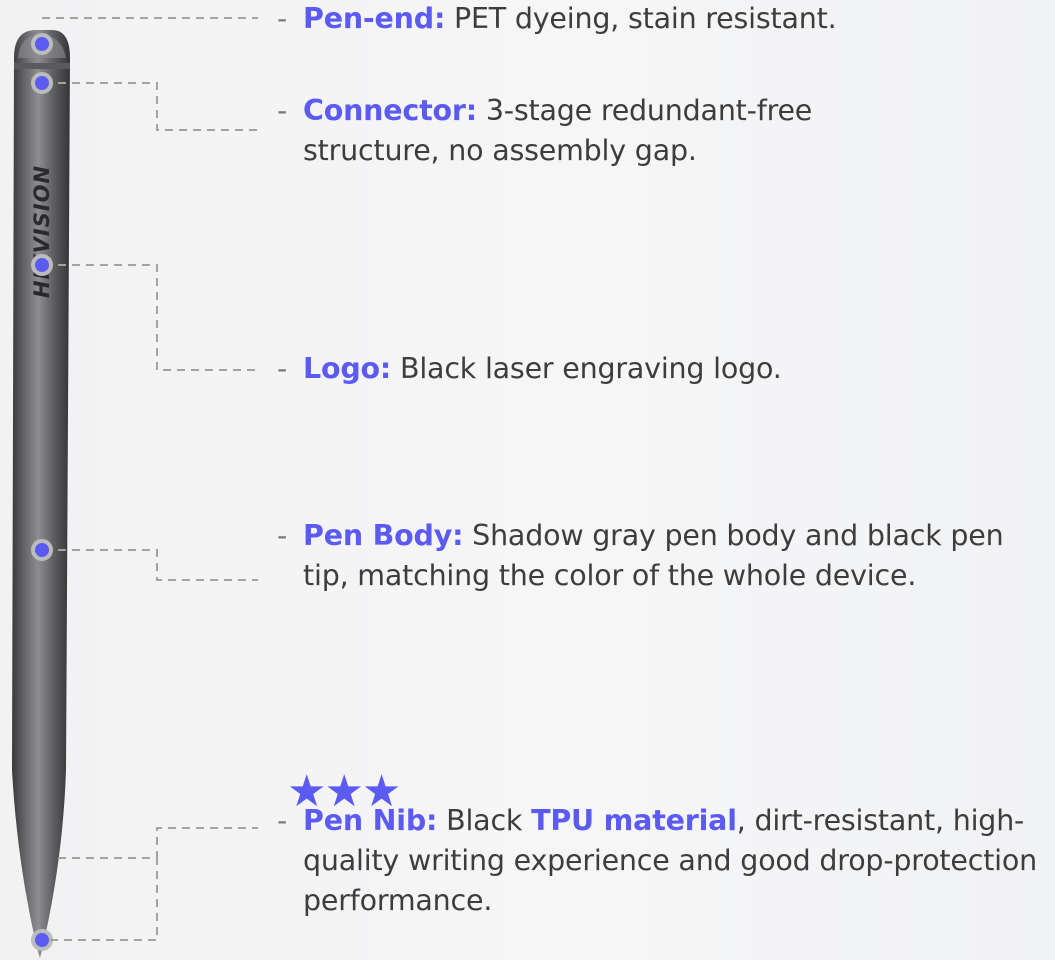  I want to click on feature-label: Logo:, so click(347, 368).